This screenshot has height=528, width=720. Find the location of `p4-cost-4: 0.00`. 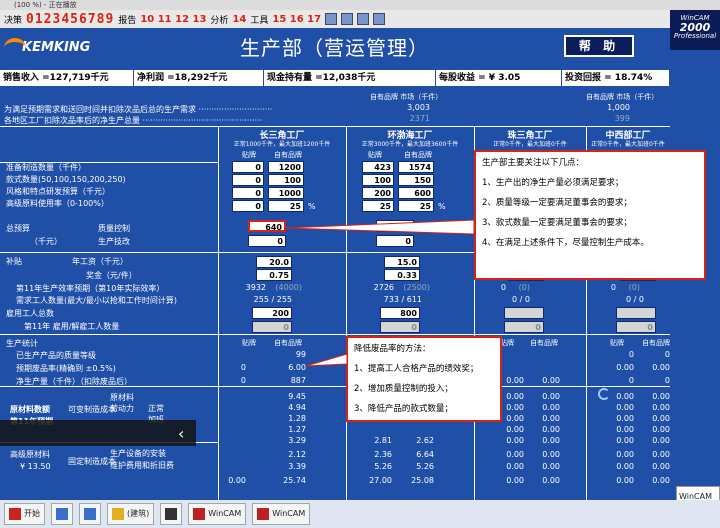

p4-cost-4: 0.00 is located at coordinates (625, 440).